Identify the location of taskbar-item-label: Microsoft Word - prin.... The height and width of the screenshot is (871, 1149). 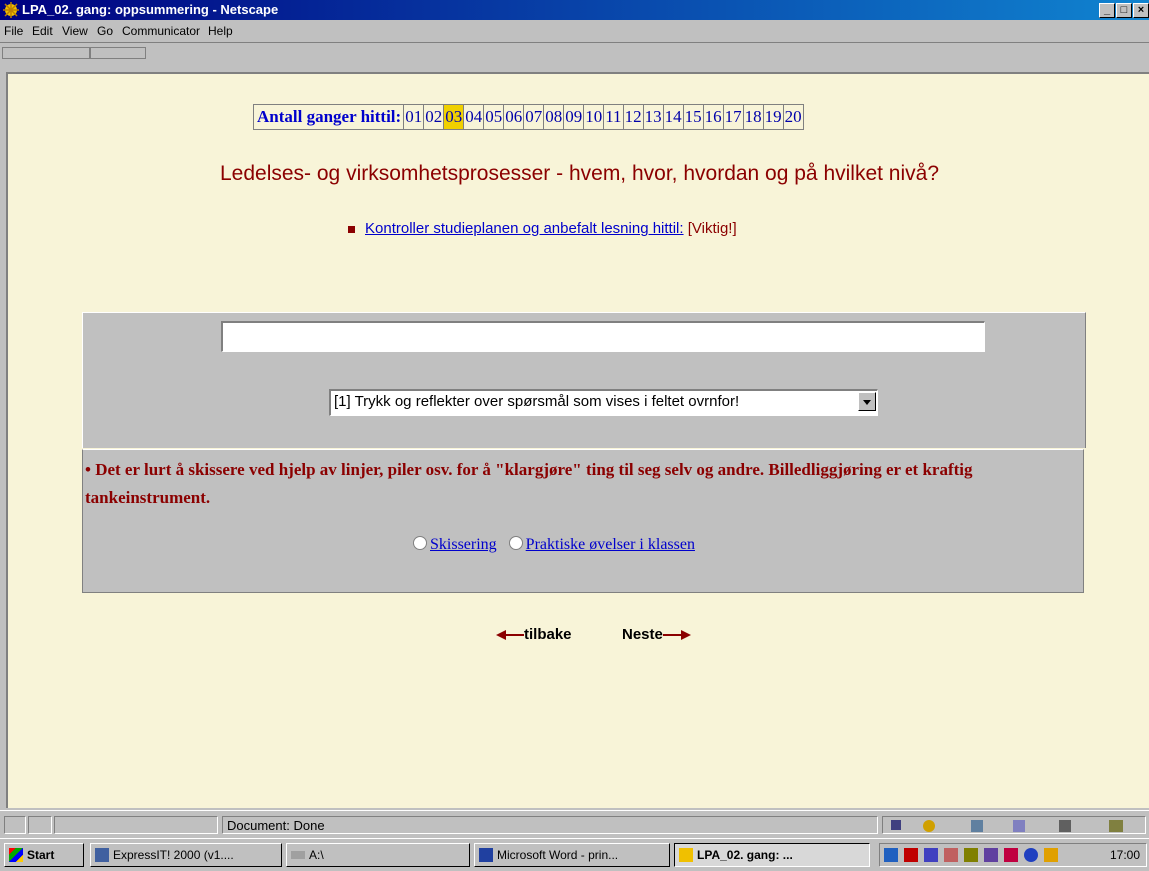
(558, 855).